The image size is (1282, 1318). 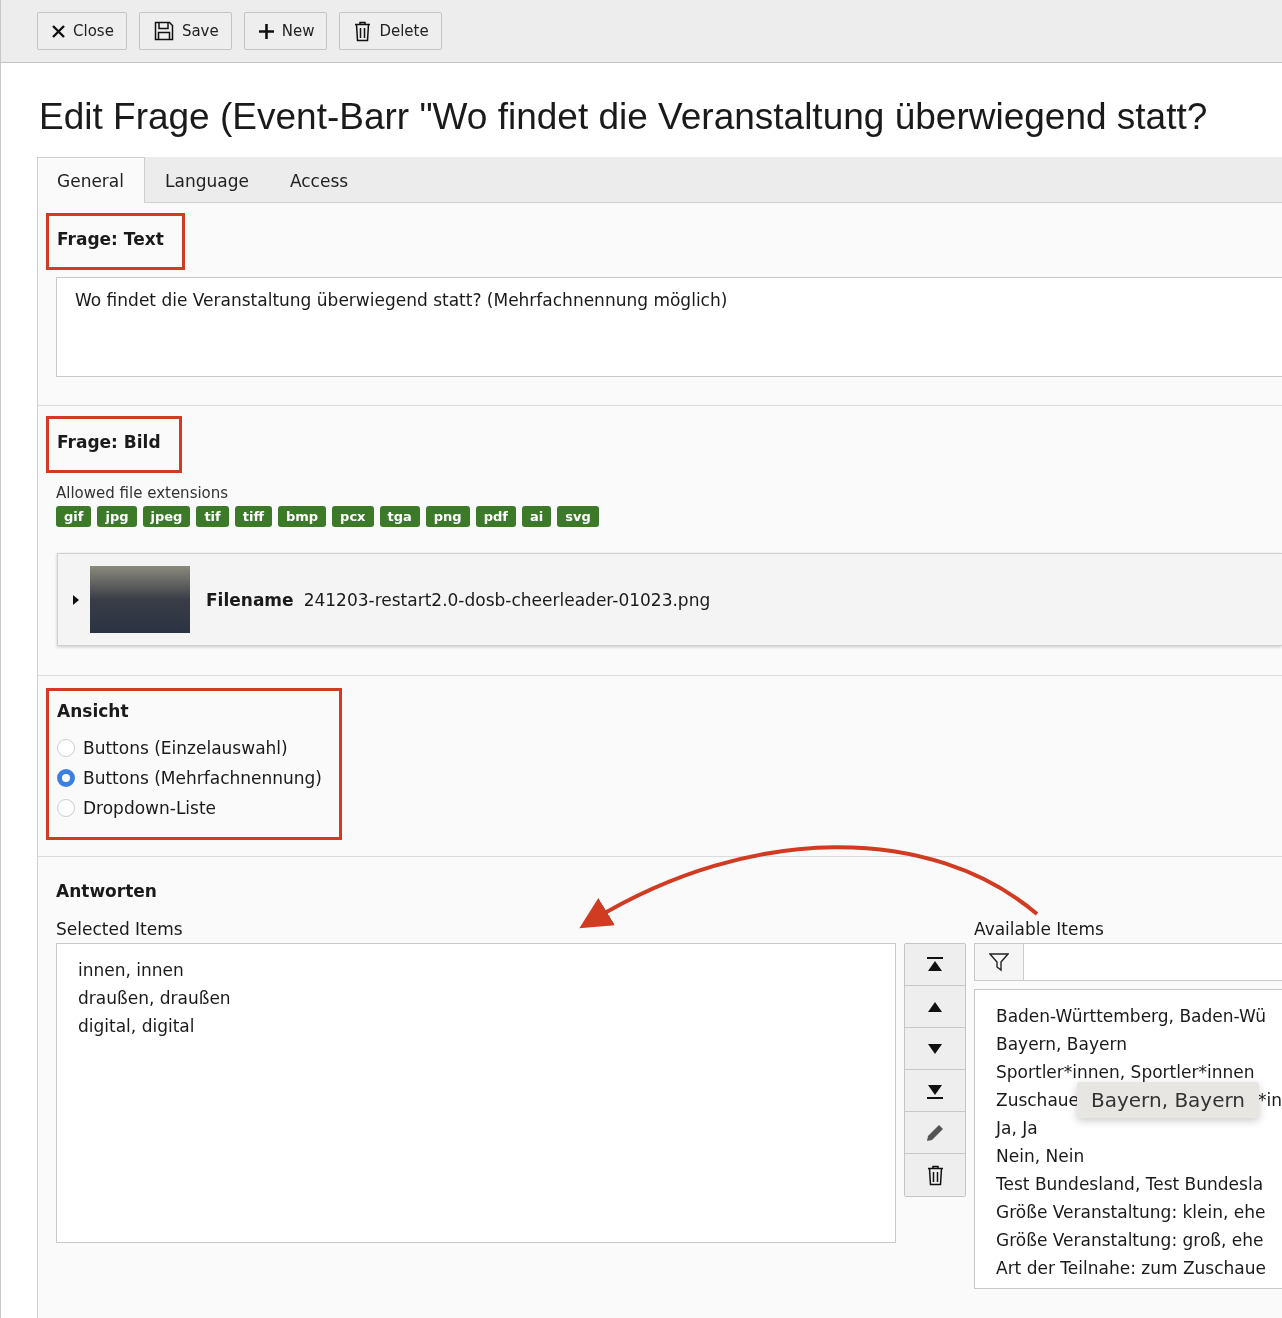 I want to click on file-row: Filename 241203-restart2.0-dosb-cheerleader-01023.png, so click(x=669, y=599).